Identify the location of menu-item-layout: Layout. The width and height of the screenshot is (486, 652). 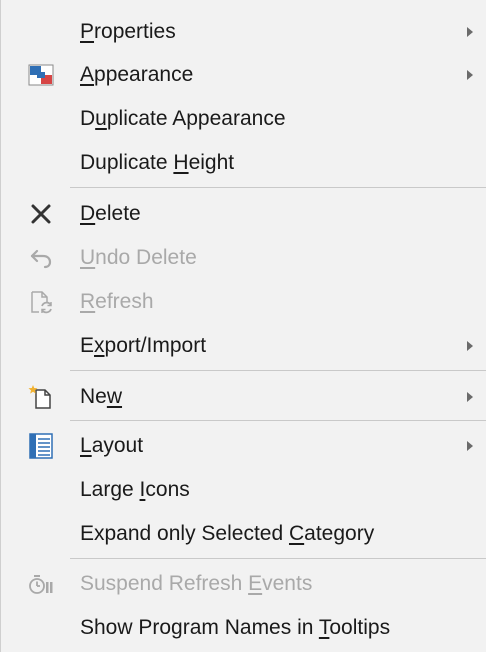
(243, 446).